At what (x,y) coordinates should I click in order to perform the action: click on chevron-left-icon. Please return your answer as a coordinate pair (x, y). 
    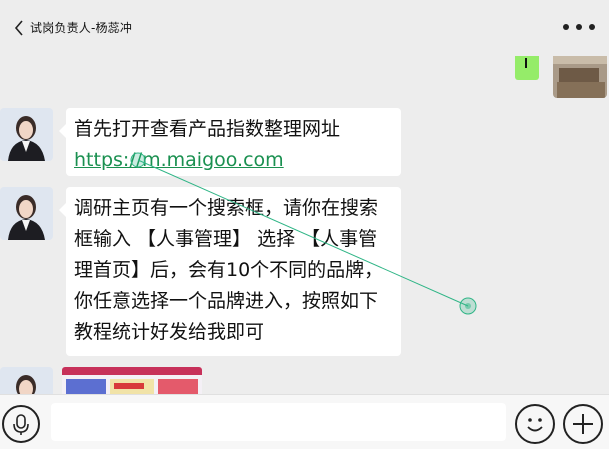
    Looking at the image, I should click on (19, 28).